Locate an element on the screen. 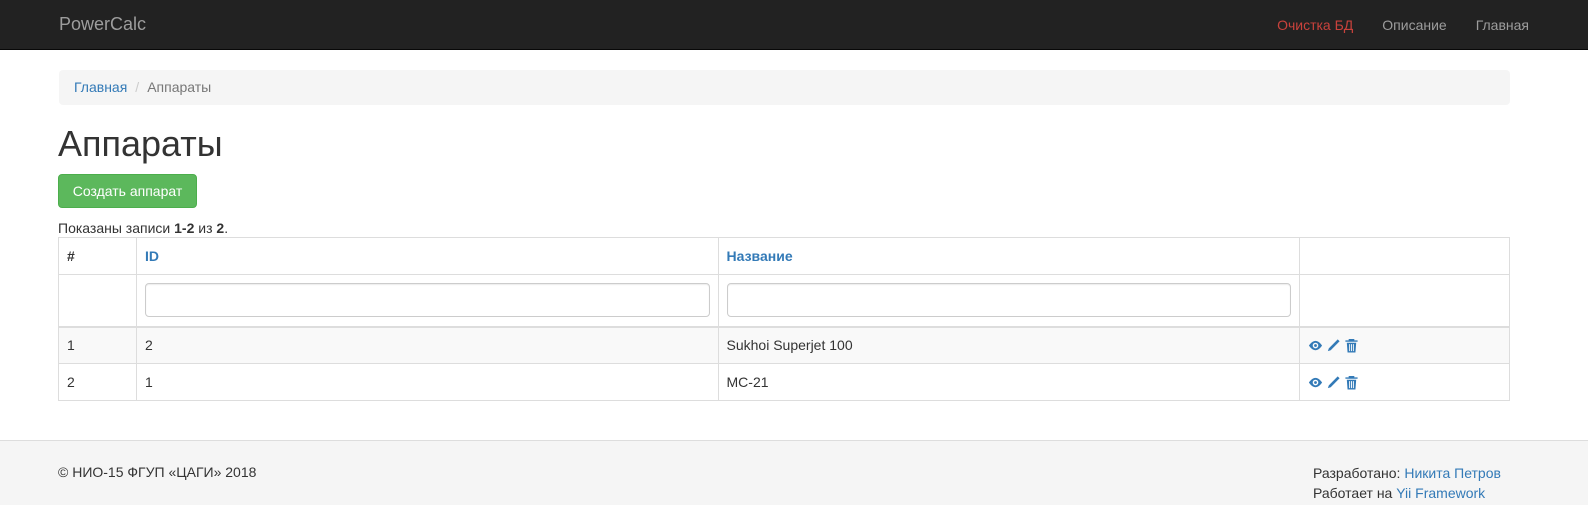 The image size is (1588, 505). nav-item-clear-db: Очистка БД is located at coordinates (1300, 25).